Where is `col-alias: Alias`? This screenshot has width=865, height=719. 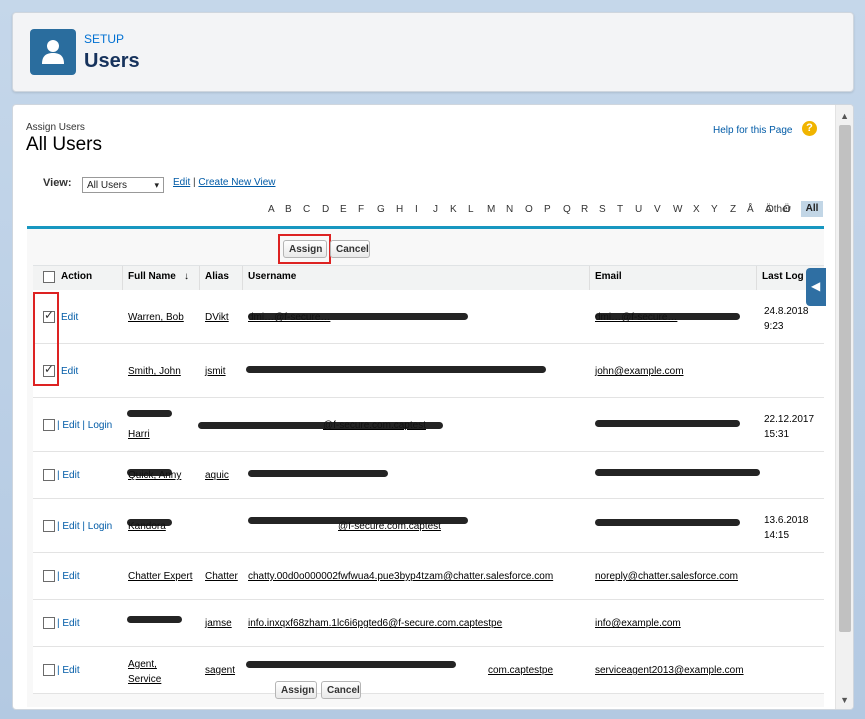
col-alias: Alias is located at coordinates (217, 276).